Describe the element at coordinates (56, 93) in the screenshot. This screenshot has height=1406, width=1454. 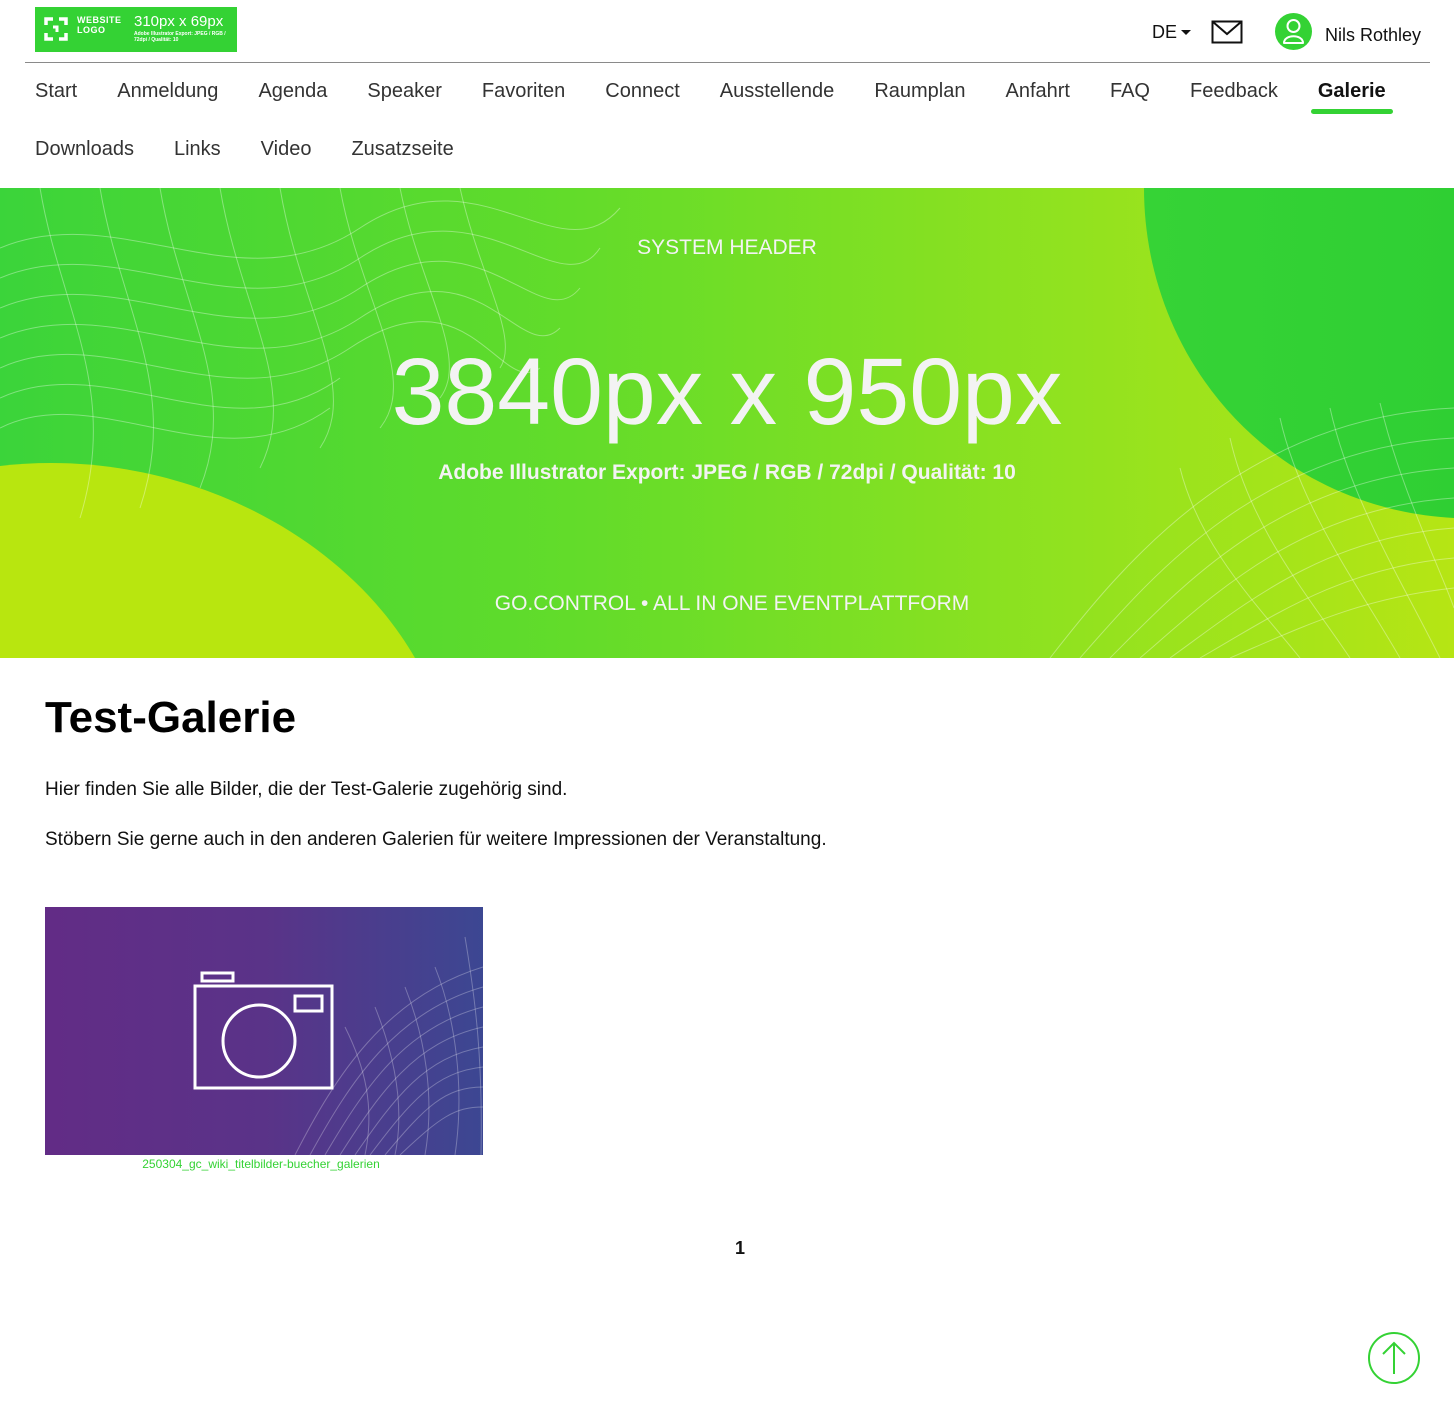
I see `nav-item-start: Start` at that location.